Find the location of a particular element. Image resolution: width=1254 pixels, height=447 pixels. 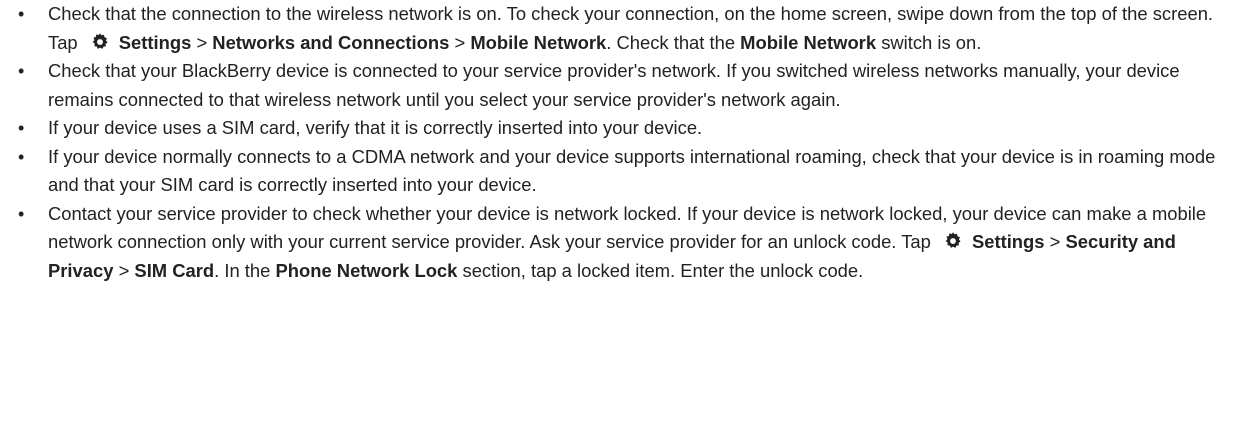

item-text: . In the is located at coordinates (245, 270).